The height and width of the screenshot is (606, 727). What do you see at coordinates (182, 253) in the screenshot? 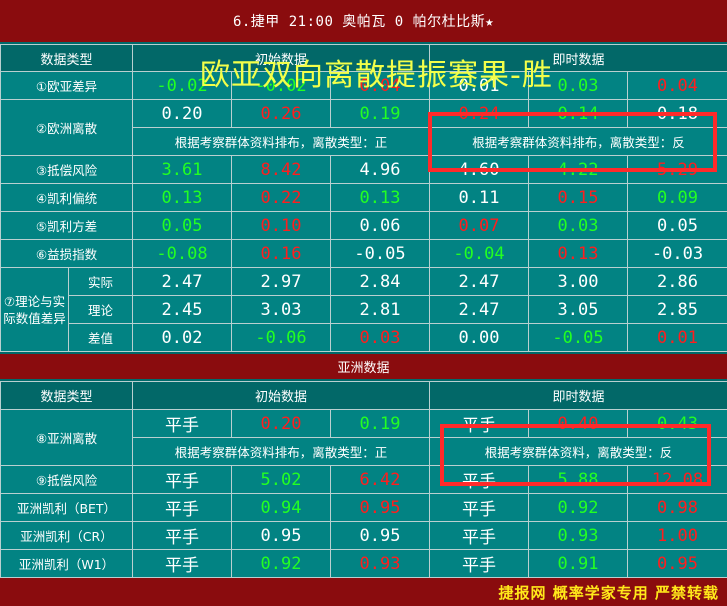
I see `profit-value: -0.08` at bounding box center [182, 253].